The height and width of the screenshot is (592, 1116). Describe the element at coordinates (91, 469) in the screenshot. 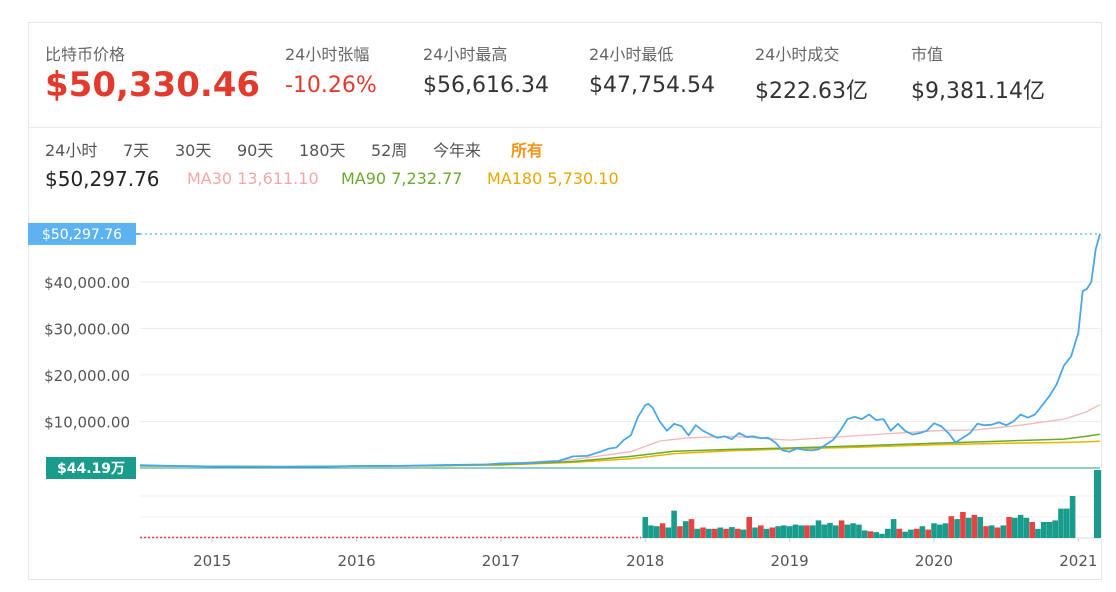

I see `volume-tag-text: $44.19万` at that location.